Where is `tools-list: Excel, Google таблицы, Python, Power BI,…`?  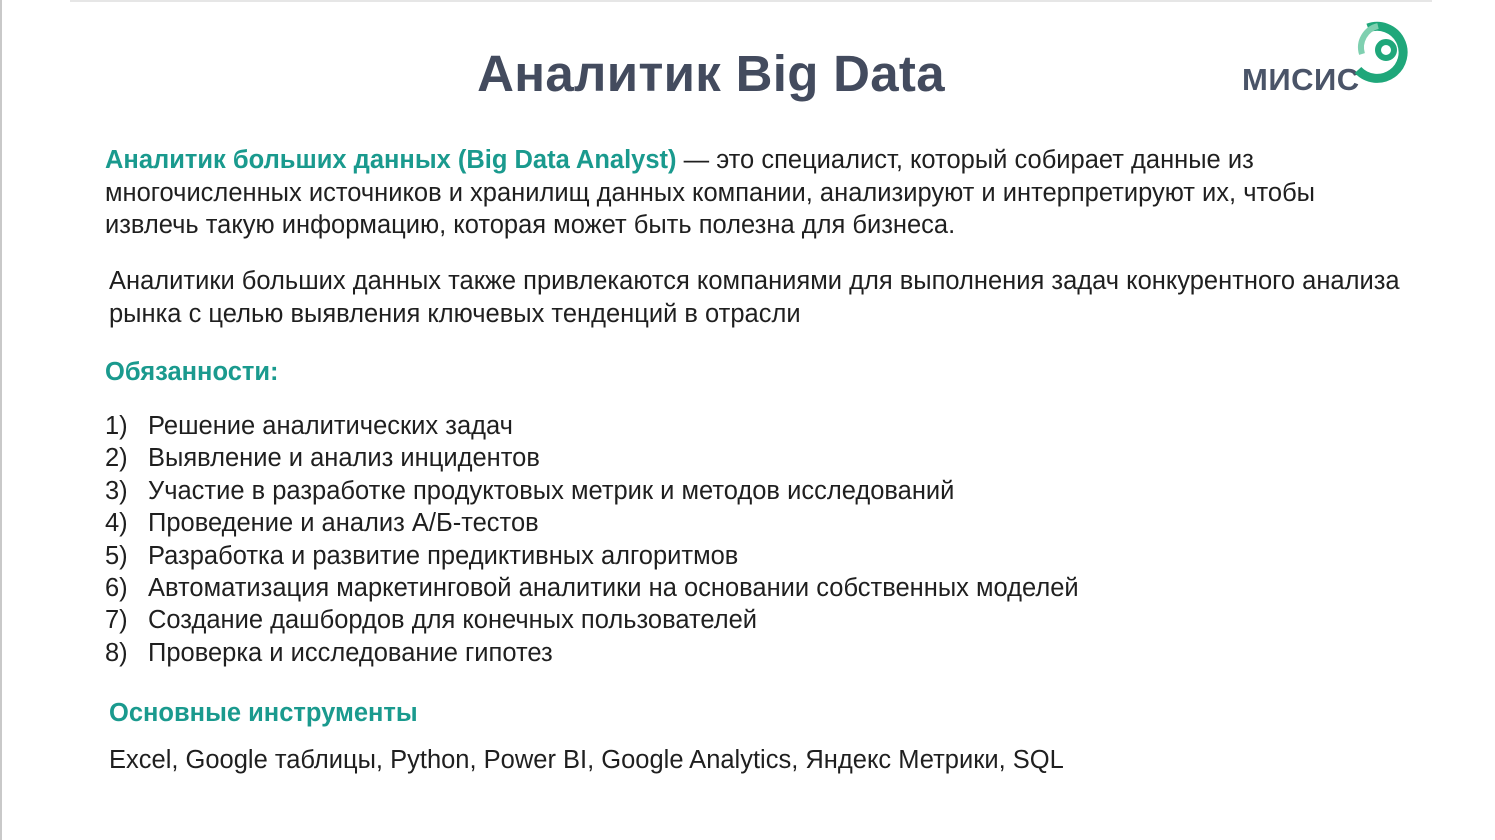
tools-list: Excel, Google таблицы, Python, Power BI,… is located at coordinates (586, 760).